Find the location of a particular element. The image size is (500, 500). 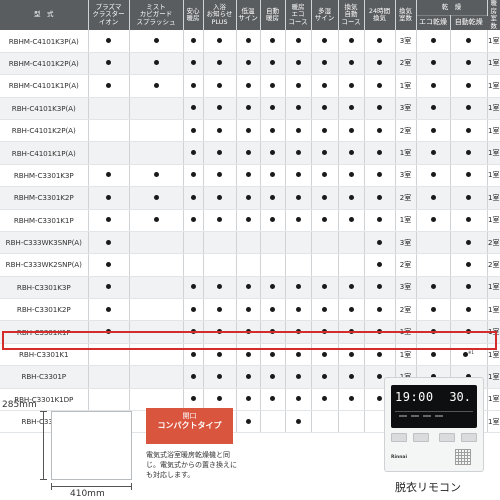

width-dimension-line is located at coordinates (91, 486).